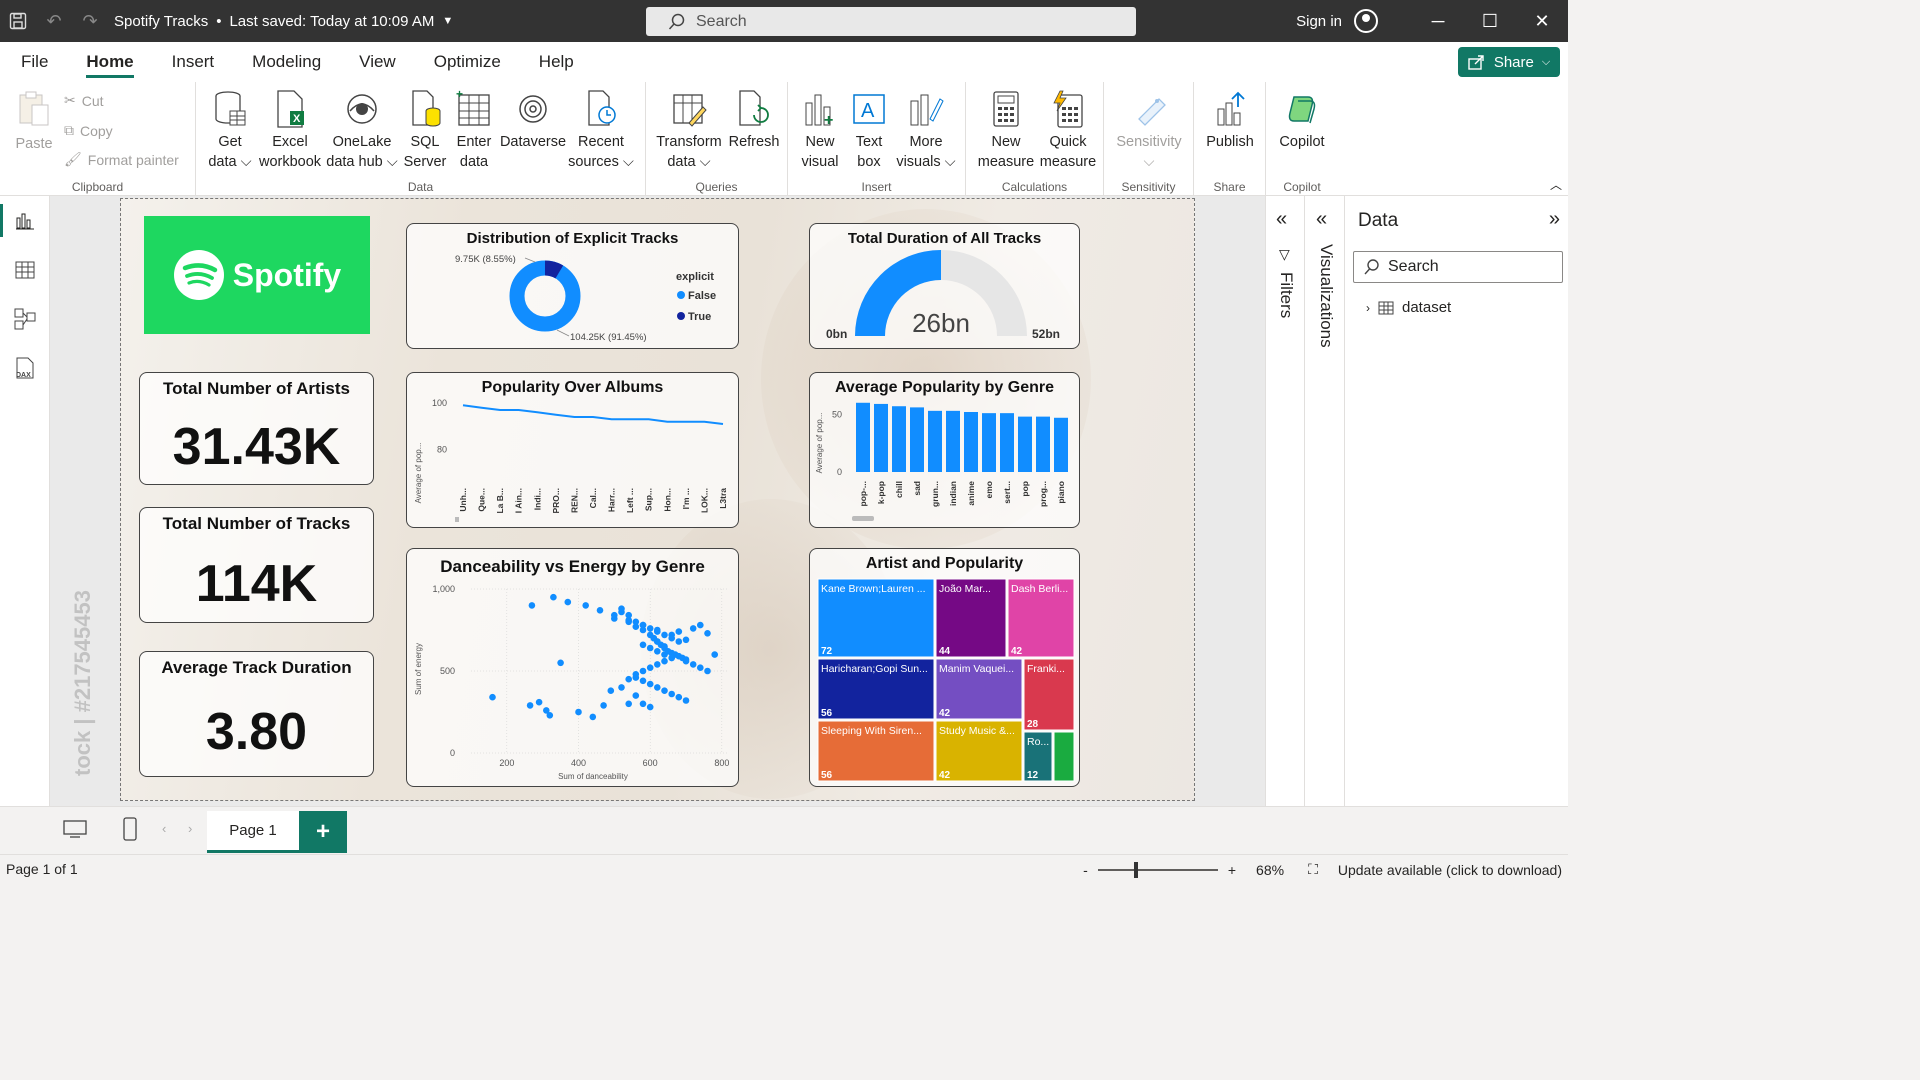  I want to click on sensitivity-button: Sensitivity ⌵, so click(1149, 130).